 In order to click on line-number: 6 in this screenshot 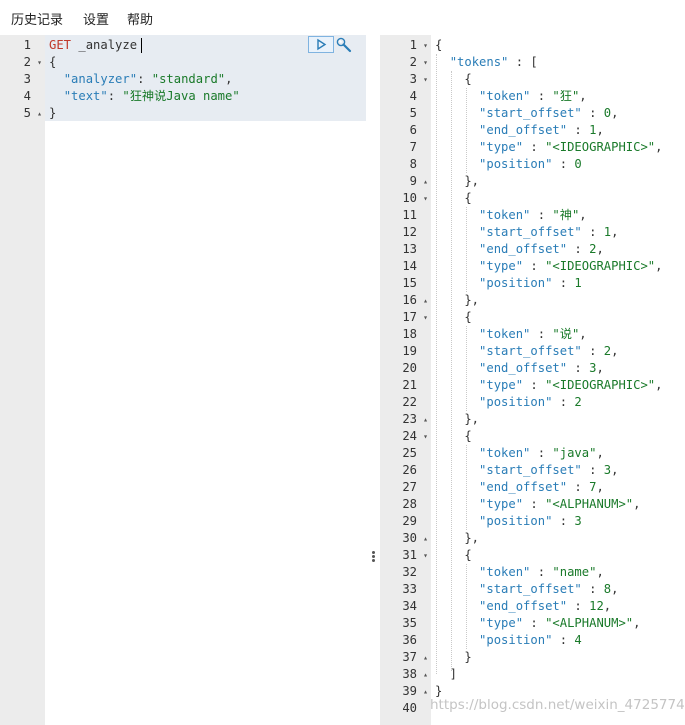, I will do `click(405, 130)`.